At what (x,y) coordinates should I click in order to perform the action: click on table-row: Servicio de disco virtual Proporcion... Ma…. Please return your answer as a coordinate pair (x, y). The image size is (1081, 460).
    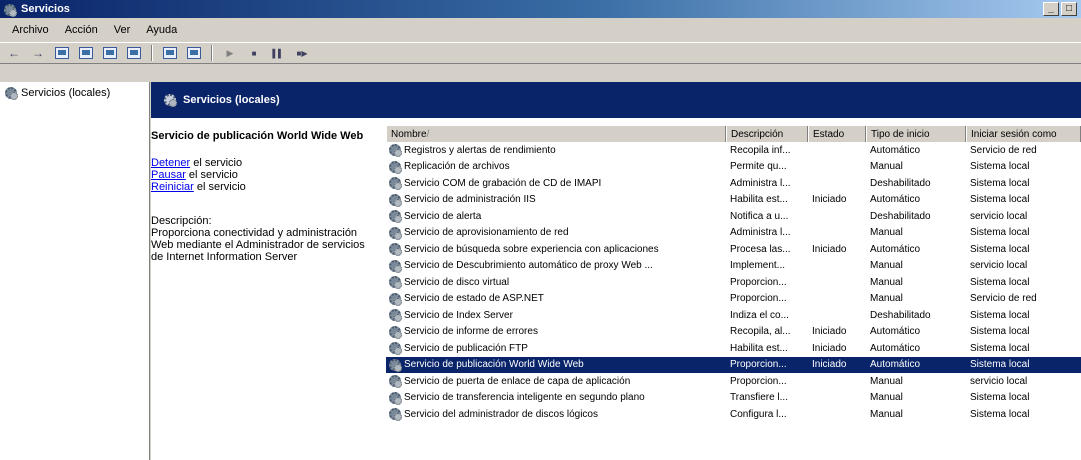
    Looking at the image, I should click on (733, 282).